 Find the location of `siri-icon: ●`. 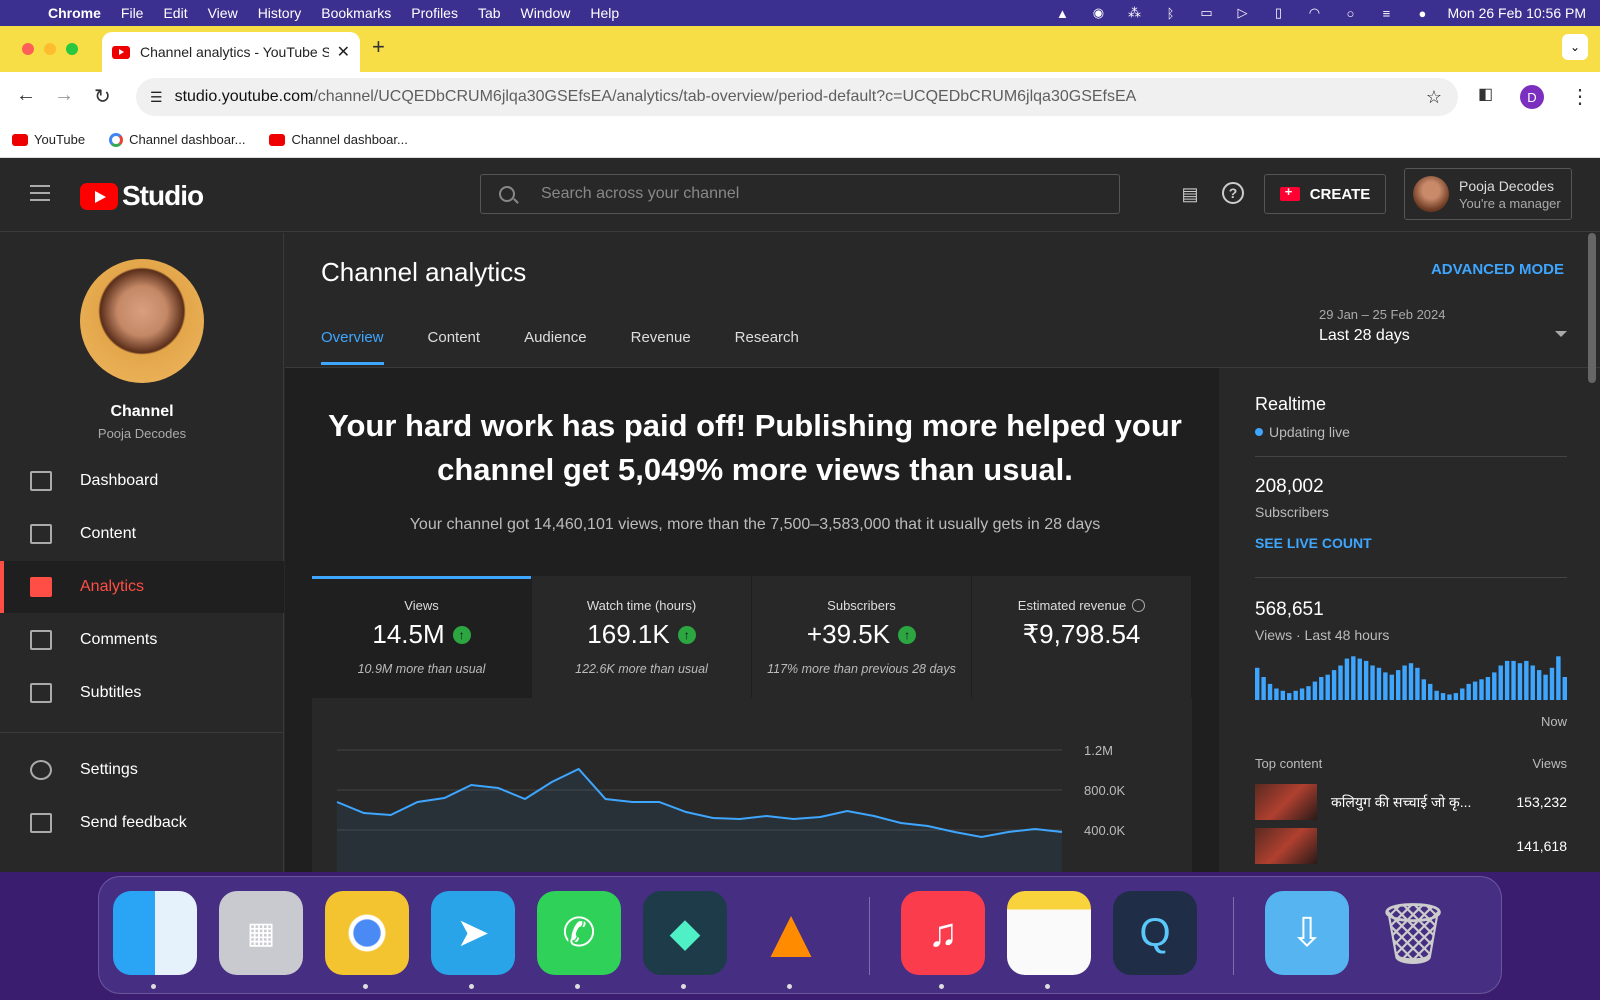

siri-icon: ● is located at coordinates (1422, 13).